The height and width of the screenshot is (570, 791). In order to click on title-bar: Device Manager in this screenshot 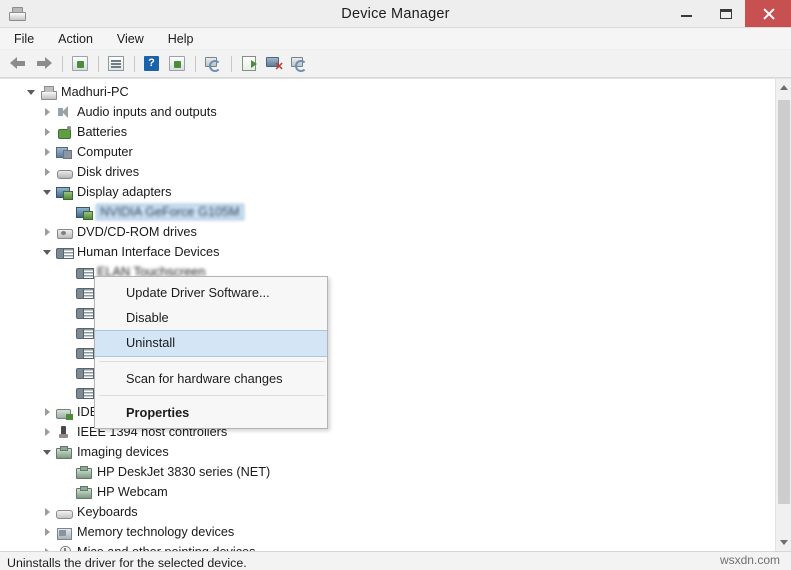, I will do `click(395, 14)`.